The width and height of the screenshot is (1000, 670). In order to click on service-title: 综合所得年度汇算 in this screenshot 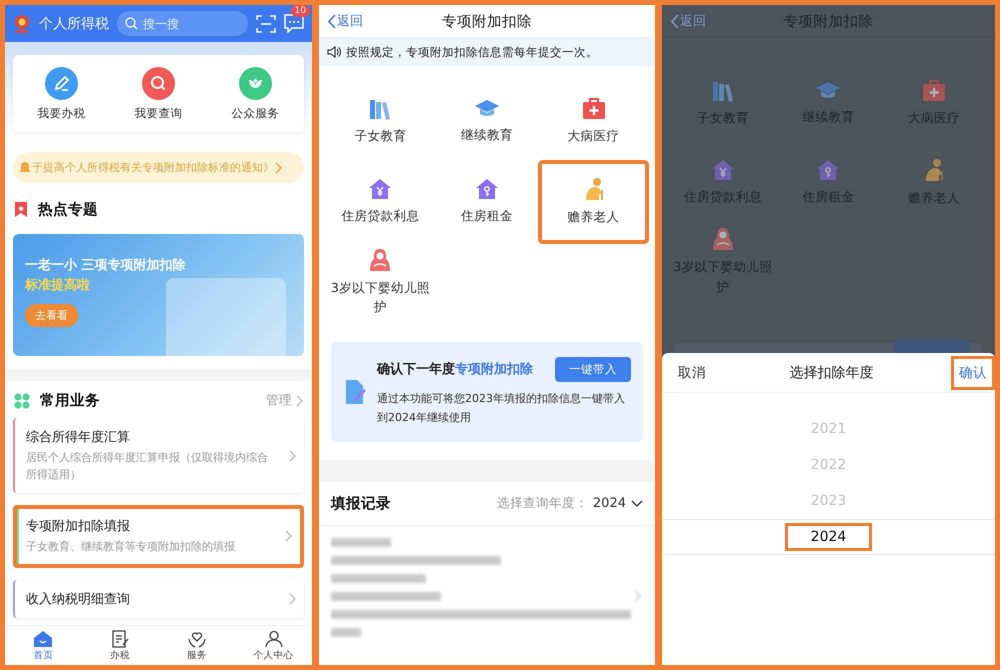, I will do `click(78, 437)`.